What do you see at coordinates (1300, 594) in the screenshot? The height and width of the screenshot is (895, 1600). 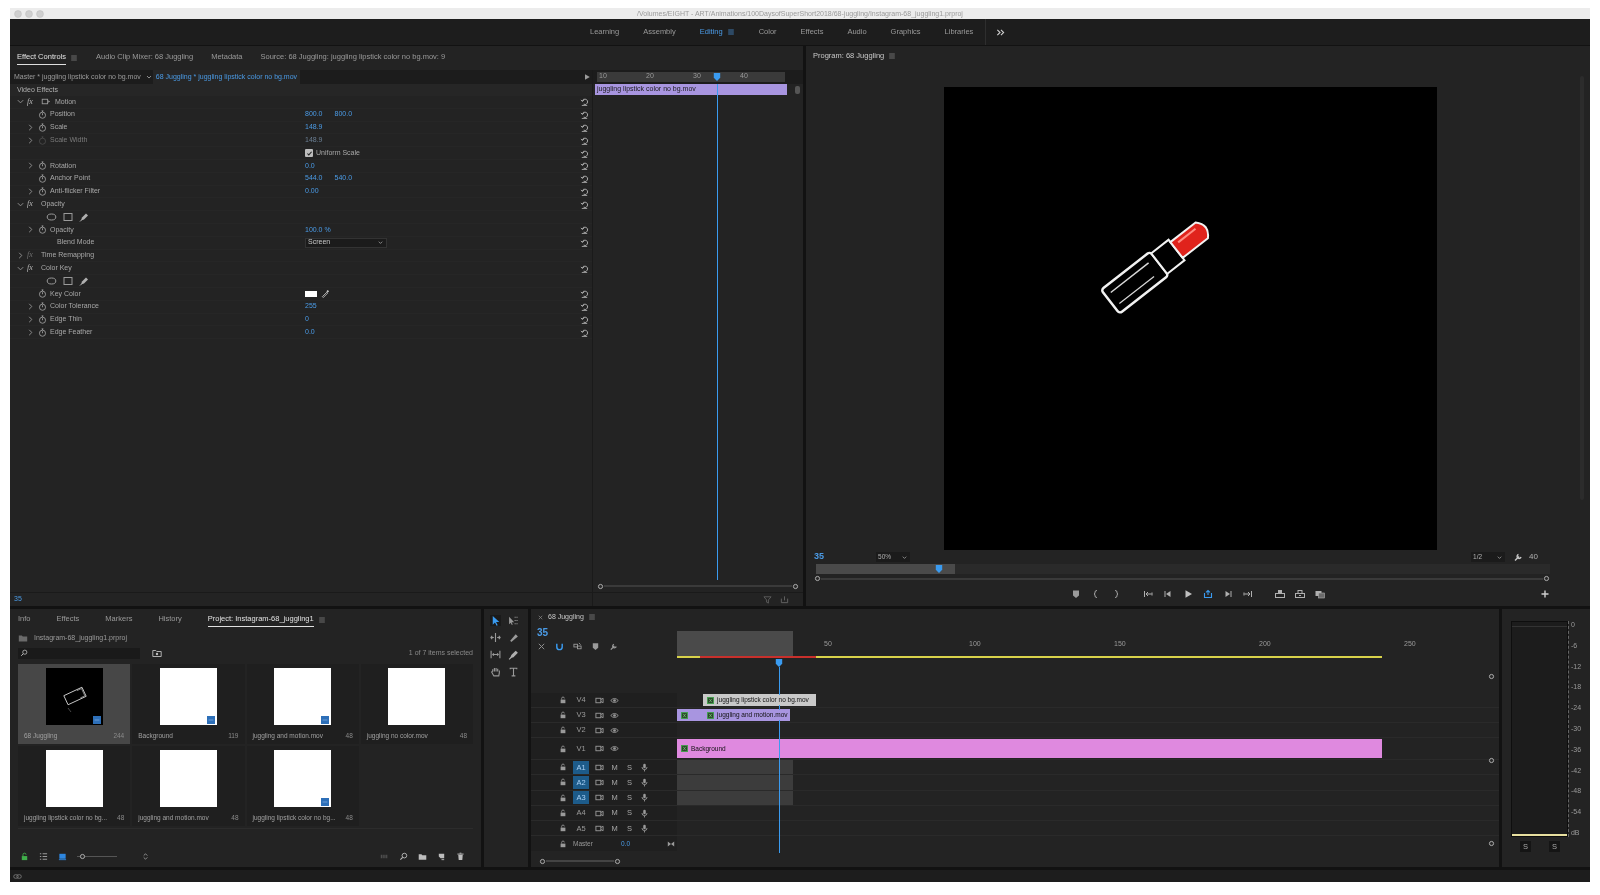 I see `extract-icon` at bounding box center [1300, 594].